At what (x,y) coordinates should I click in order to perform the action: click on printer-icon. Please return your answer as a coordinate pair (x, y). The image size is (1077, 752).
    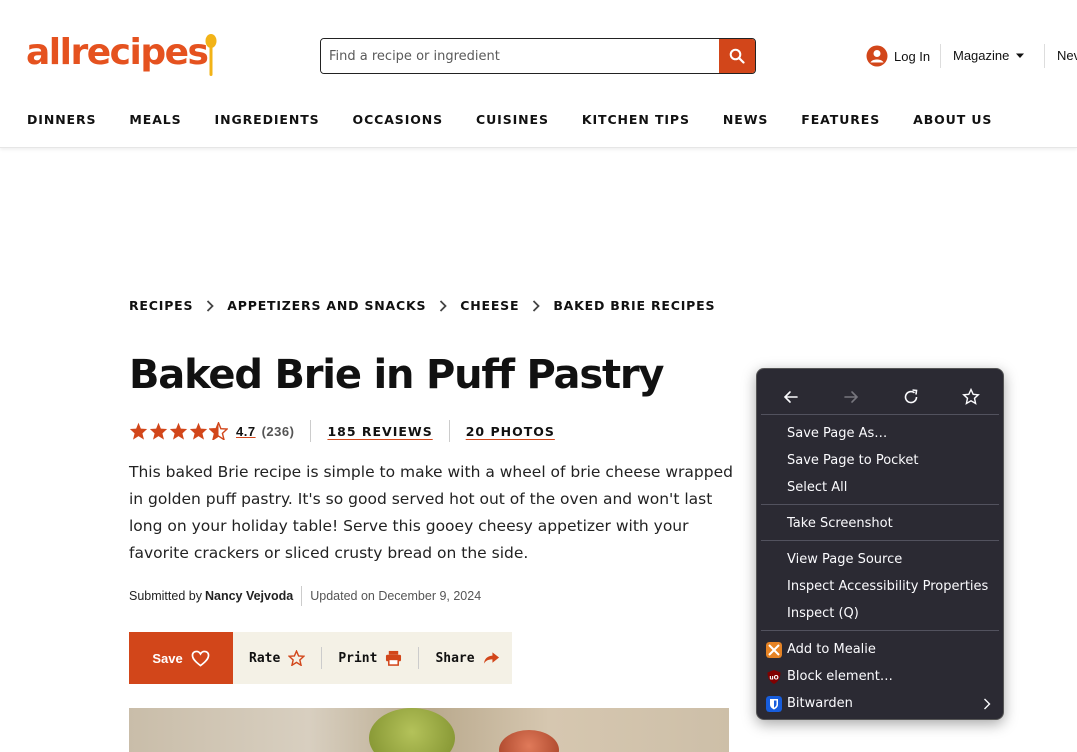
    Looking at the image, I should click on (394, 658).